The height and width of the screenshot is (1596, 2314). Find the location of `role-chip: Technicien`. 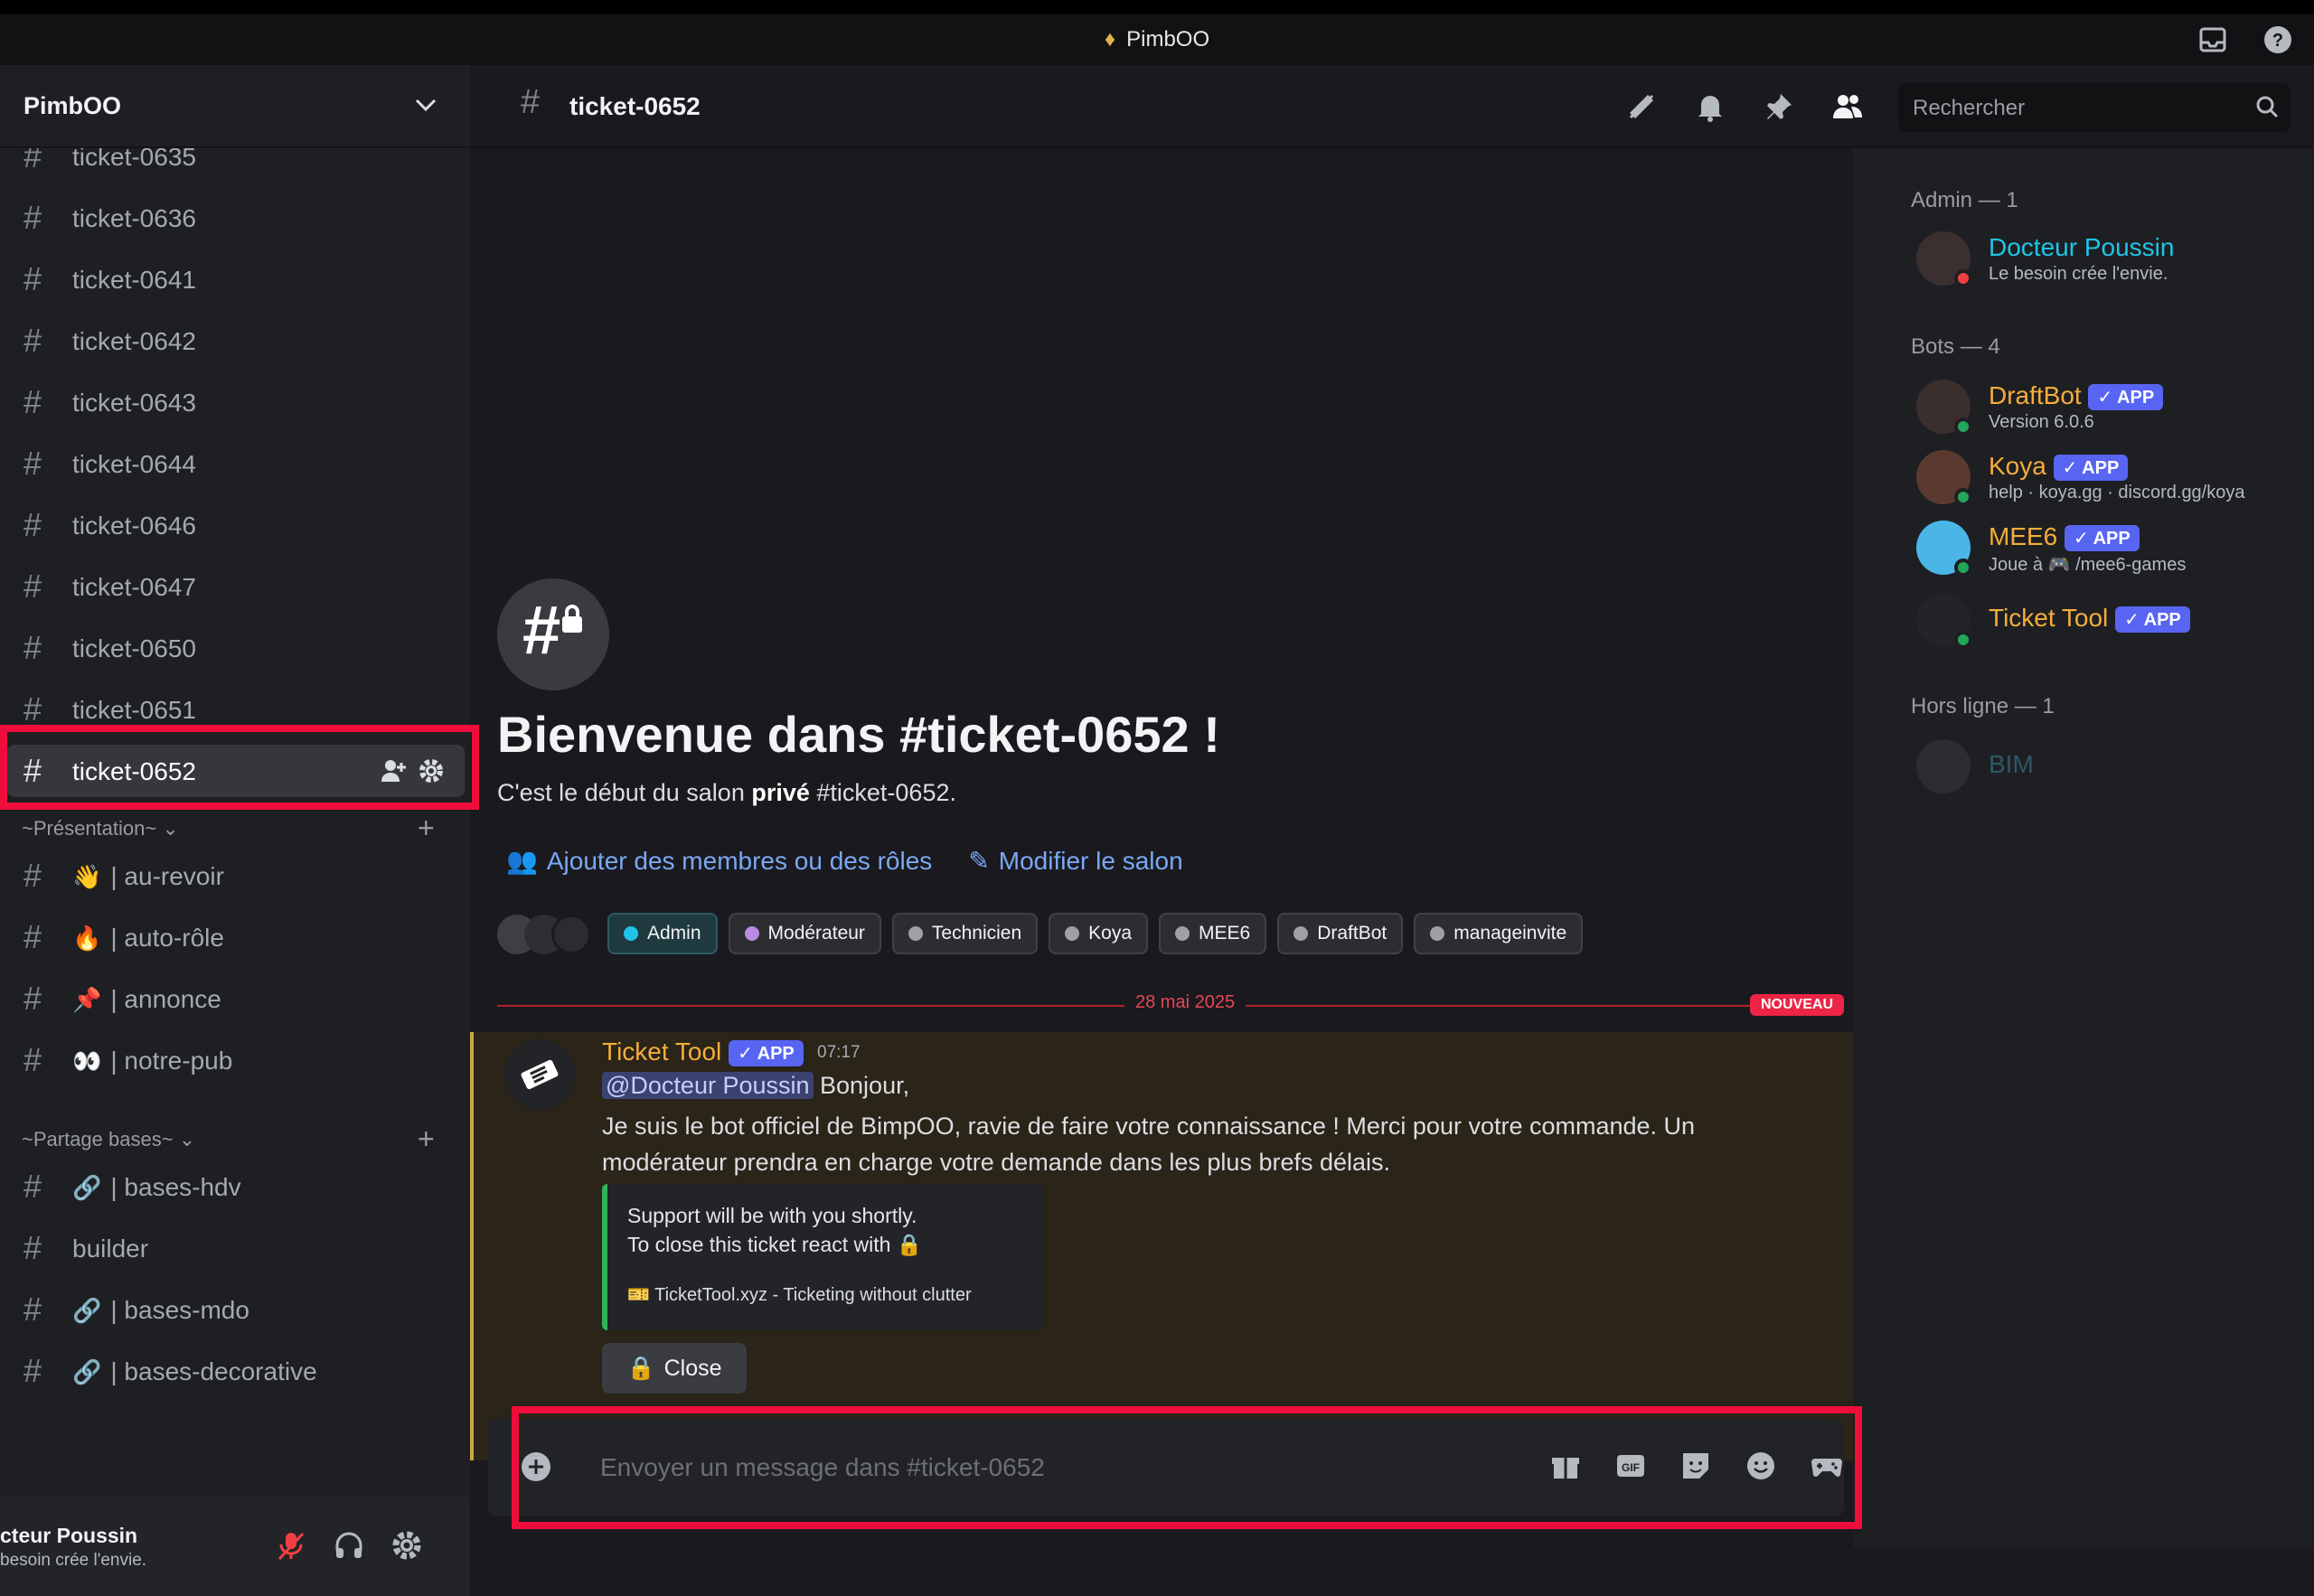

role-chip: Technicien is located at coordinates (965, 933).